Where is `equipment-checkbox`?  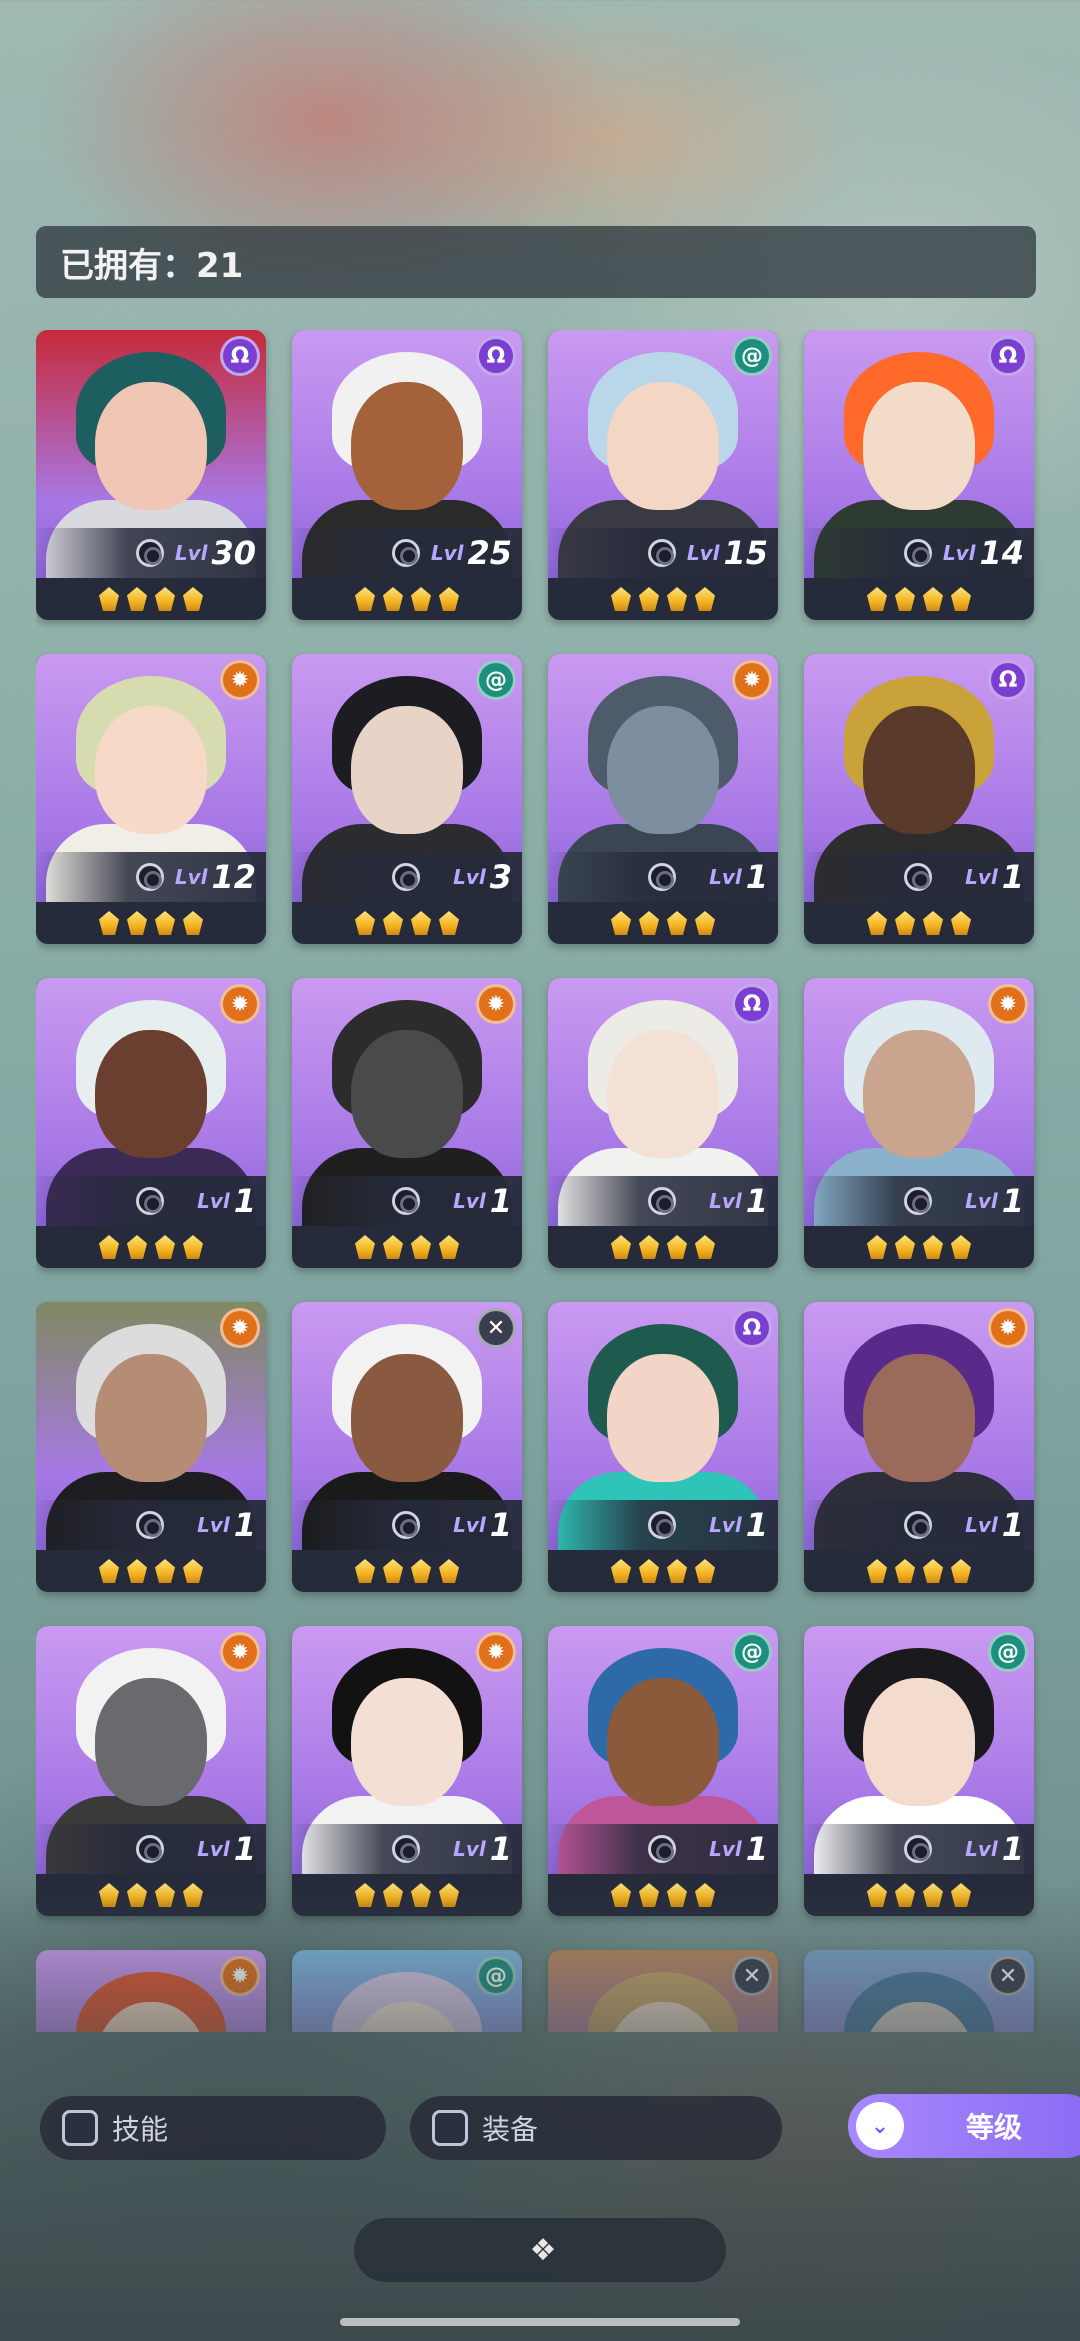
equipment-checkbox is located at coordinates (450, 2128).